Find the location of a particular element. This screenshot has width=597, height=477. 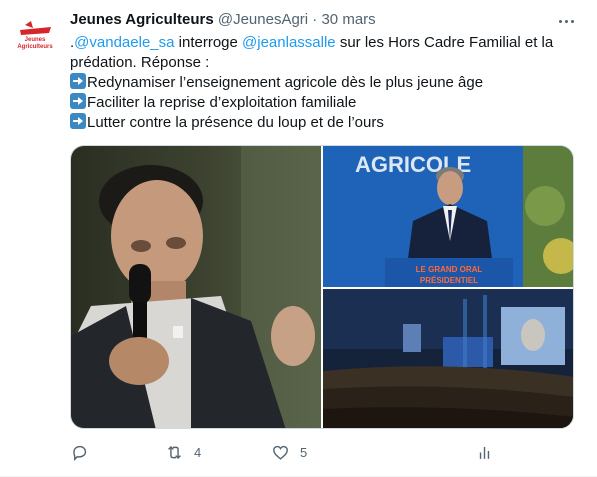

retweet-icon is located at coordinates (174, 452).